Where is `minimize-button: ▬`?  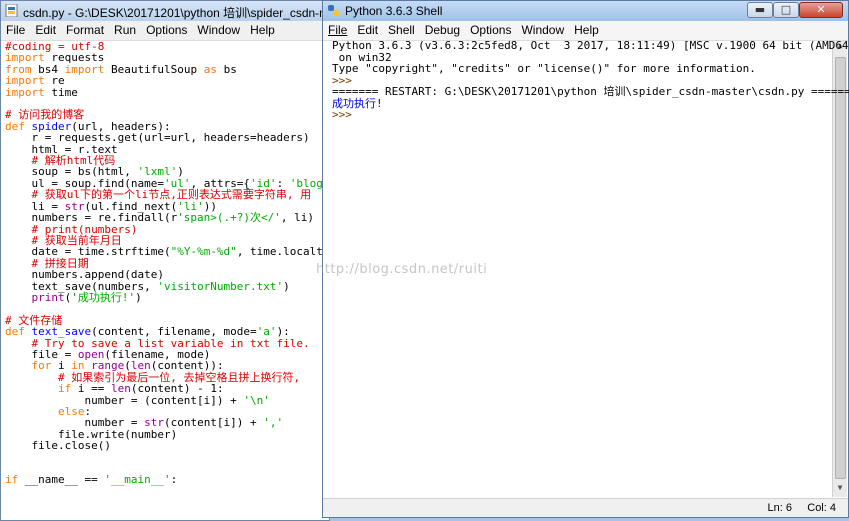 minimize-button: ▬ is located at coordinates (760, 10).